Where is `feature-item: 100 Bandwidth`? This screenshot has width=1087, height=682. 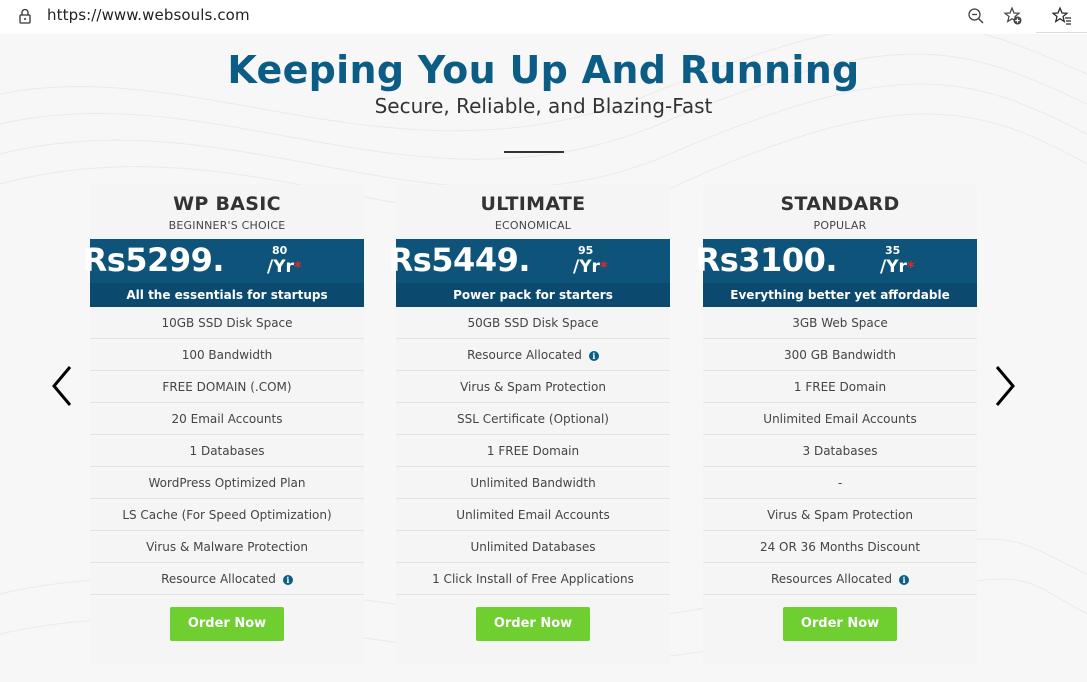 feature-item: 100 Bandwidth is located at coordinates (227, 355).